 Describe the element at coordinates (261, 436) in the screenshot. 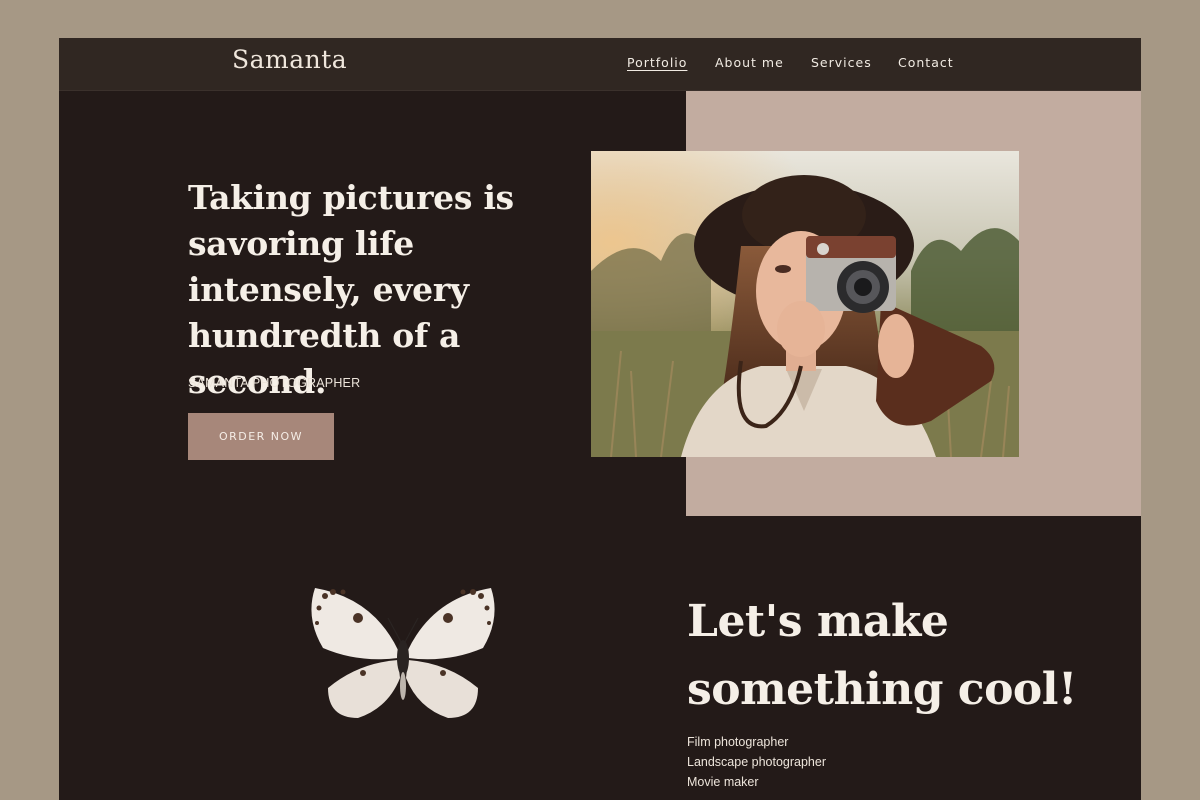

I see `order-now-button: ORDER NOW` at that location.